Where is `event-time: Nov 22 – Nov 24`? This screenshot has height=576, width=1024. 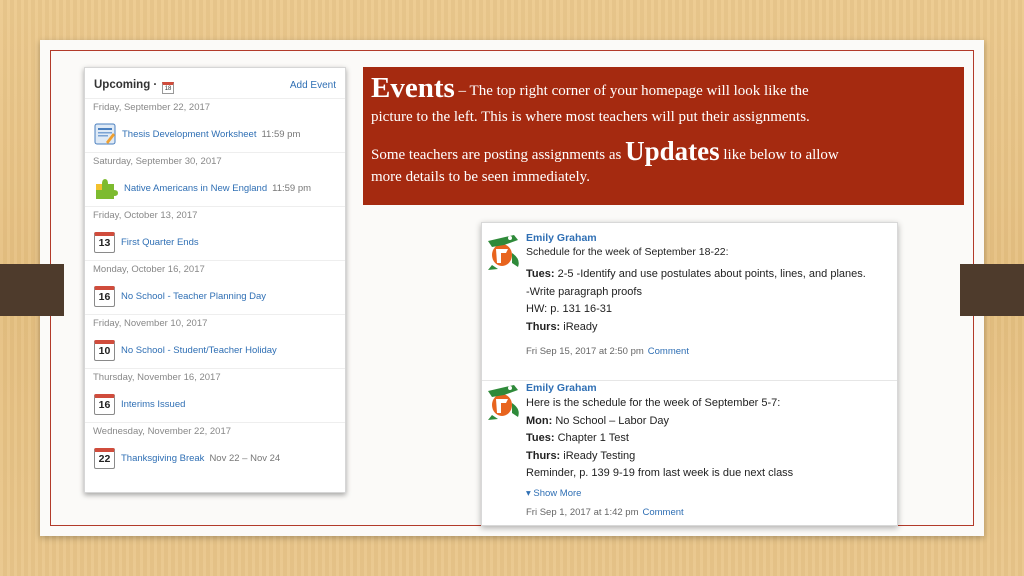 event-time: Nov 22 – Nov 24 is located at coordinates (245, 458).